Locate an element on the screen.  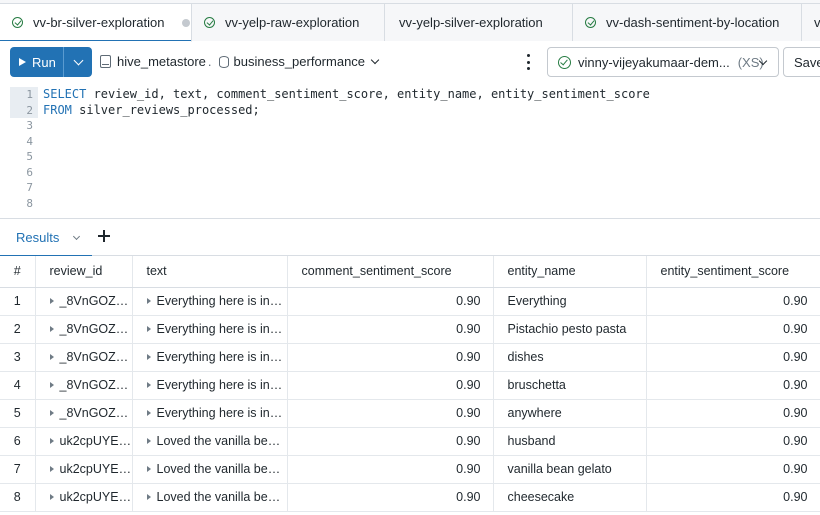
tab-label: vv-yelp-raw-exploration is located at coordinates (292, 22).